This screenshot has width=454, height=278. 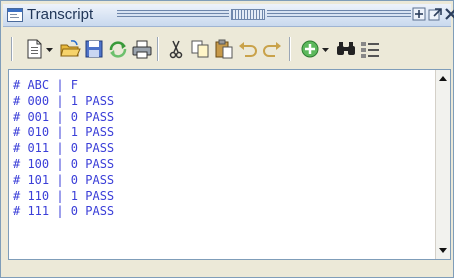 What do you see at coordinates (64, 132) in the screenshot?
I see `transcript-line: # 010 | 1 PASS` at bounding box center [64, 132].